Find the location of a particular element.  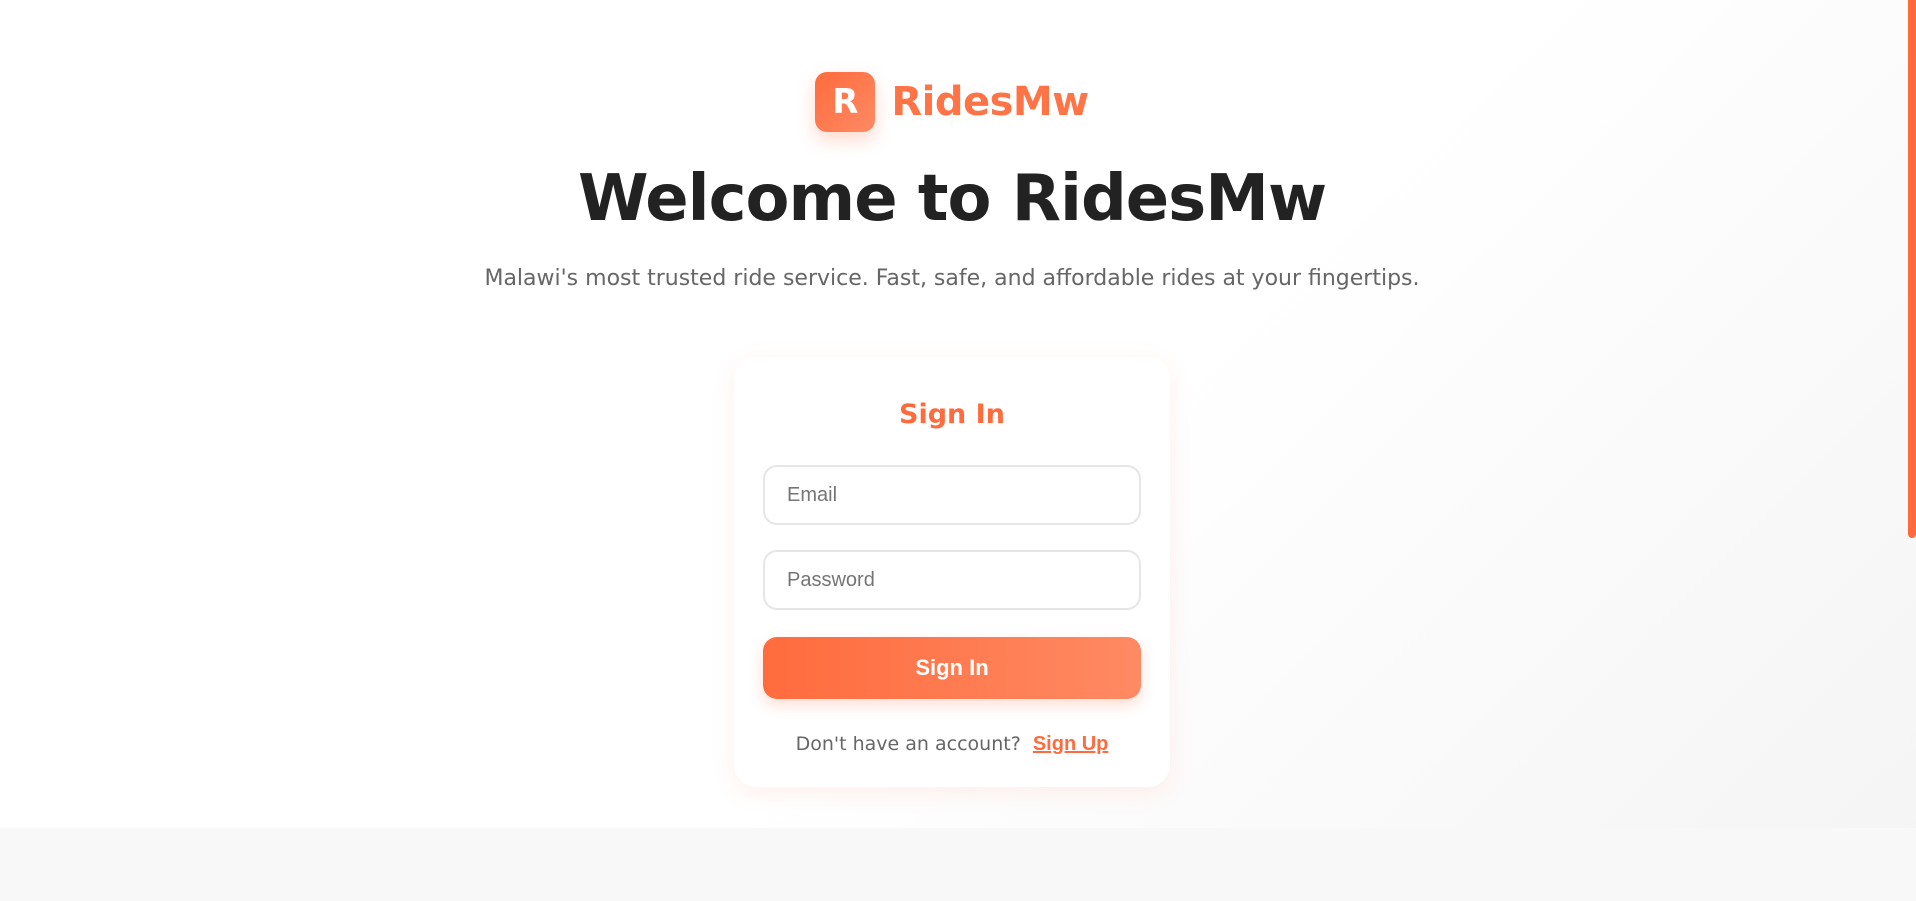

email-field is located at coordinates (952, 495).